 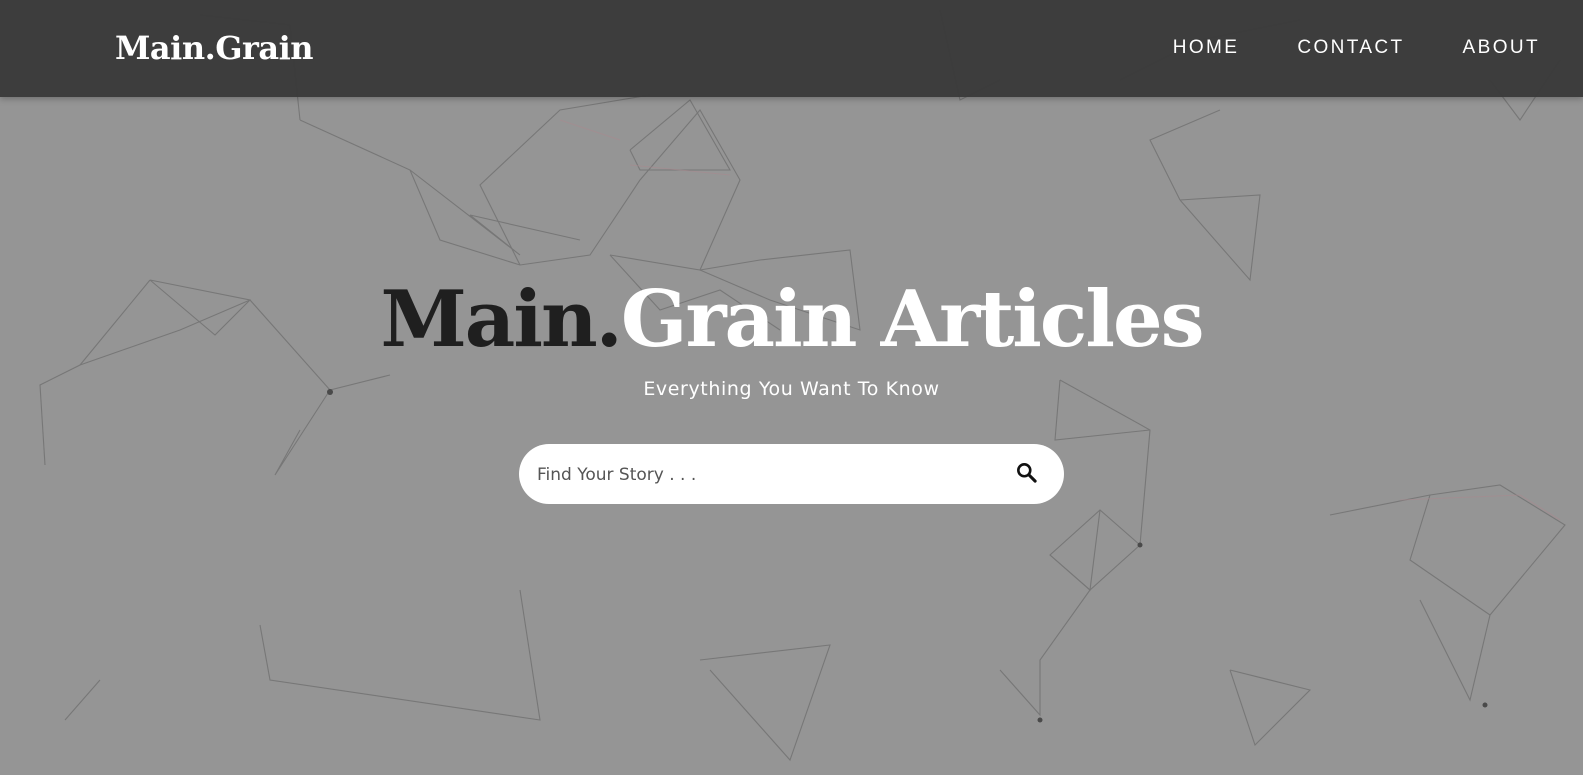 I want to click on hero-title-brand-part: Main., so click(x=501, y=319).